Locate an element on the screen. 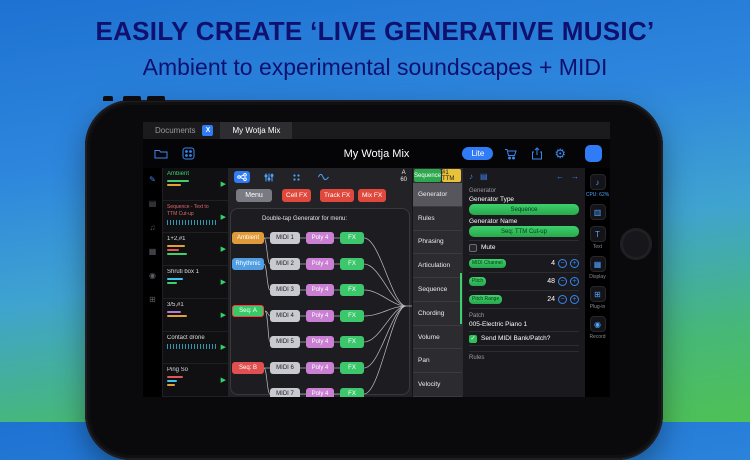 This screenshot has width=750, height=460. track-row: 3/5,#1 ▶ is located at coordinates (195, 315).